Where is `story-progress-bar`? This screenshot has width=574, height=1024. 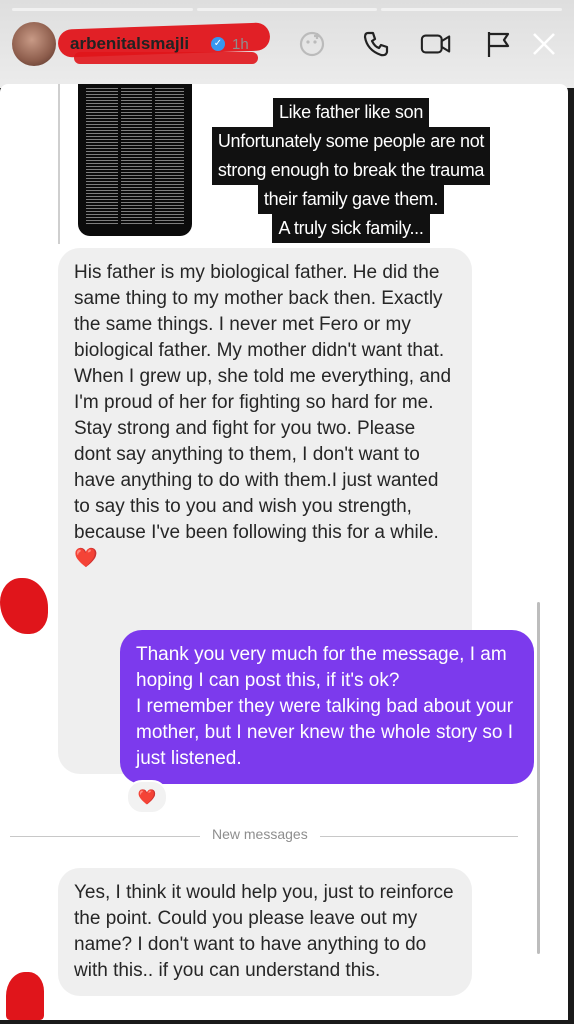 story-progress-bar is located at coordinates (287, 9).